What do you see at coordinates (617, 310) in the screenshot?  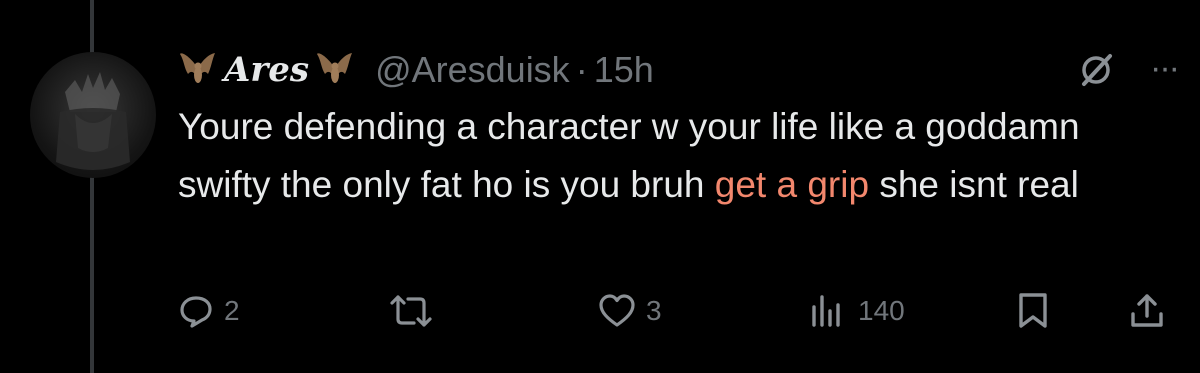 I see `like-icon` at bounding box center [617, 310].